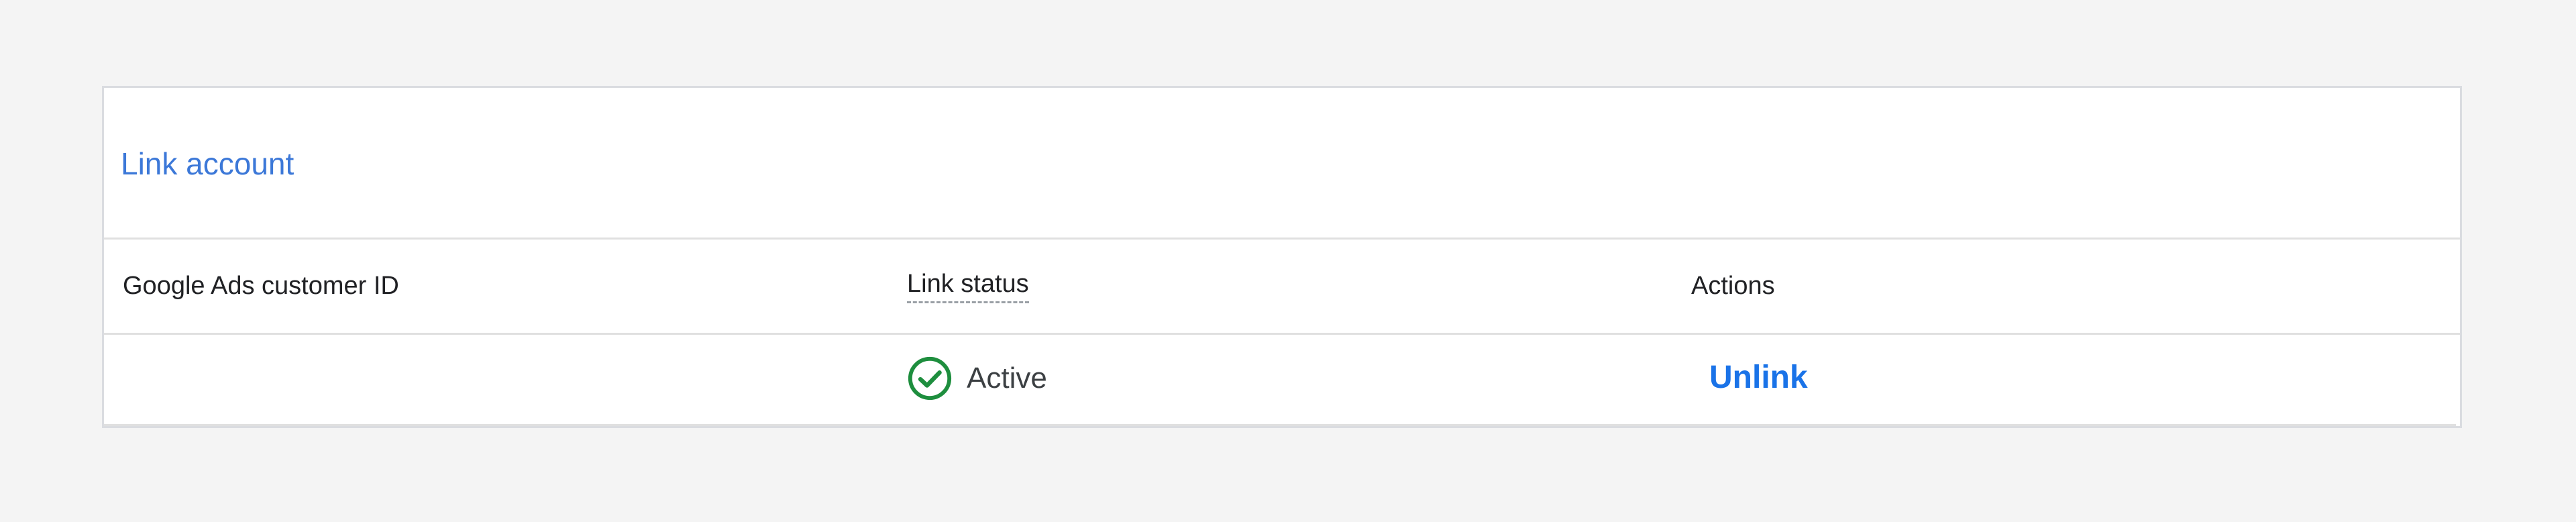  What do you see at coordinates (261, 286) in the screenshot?
I see `column-header-customer-id: Google Ads customer ID` at bounding box center [261, 286].